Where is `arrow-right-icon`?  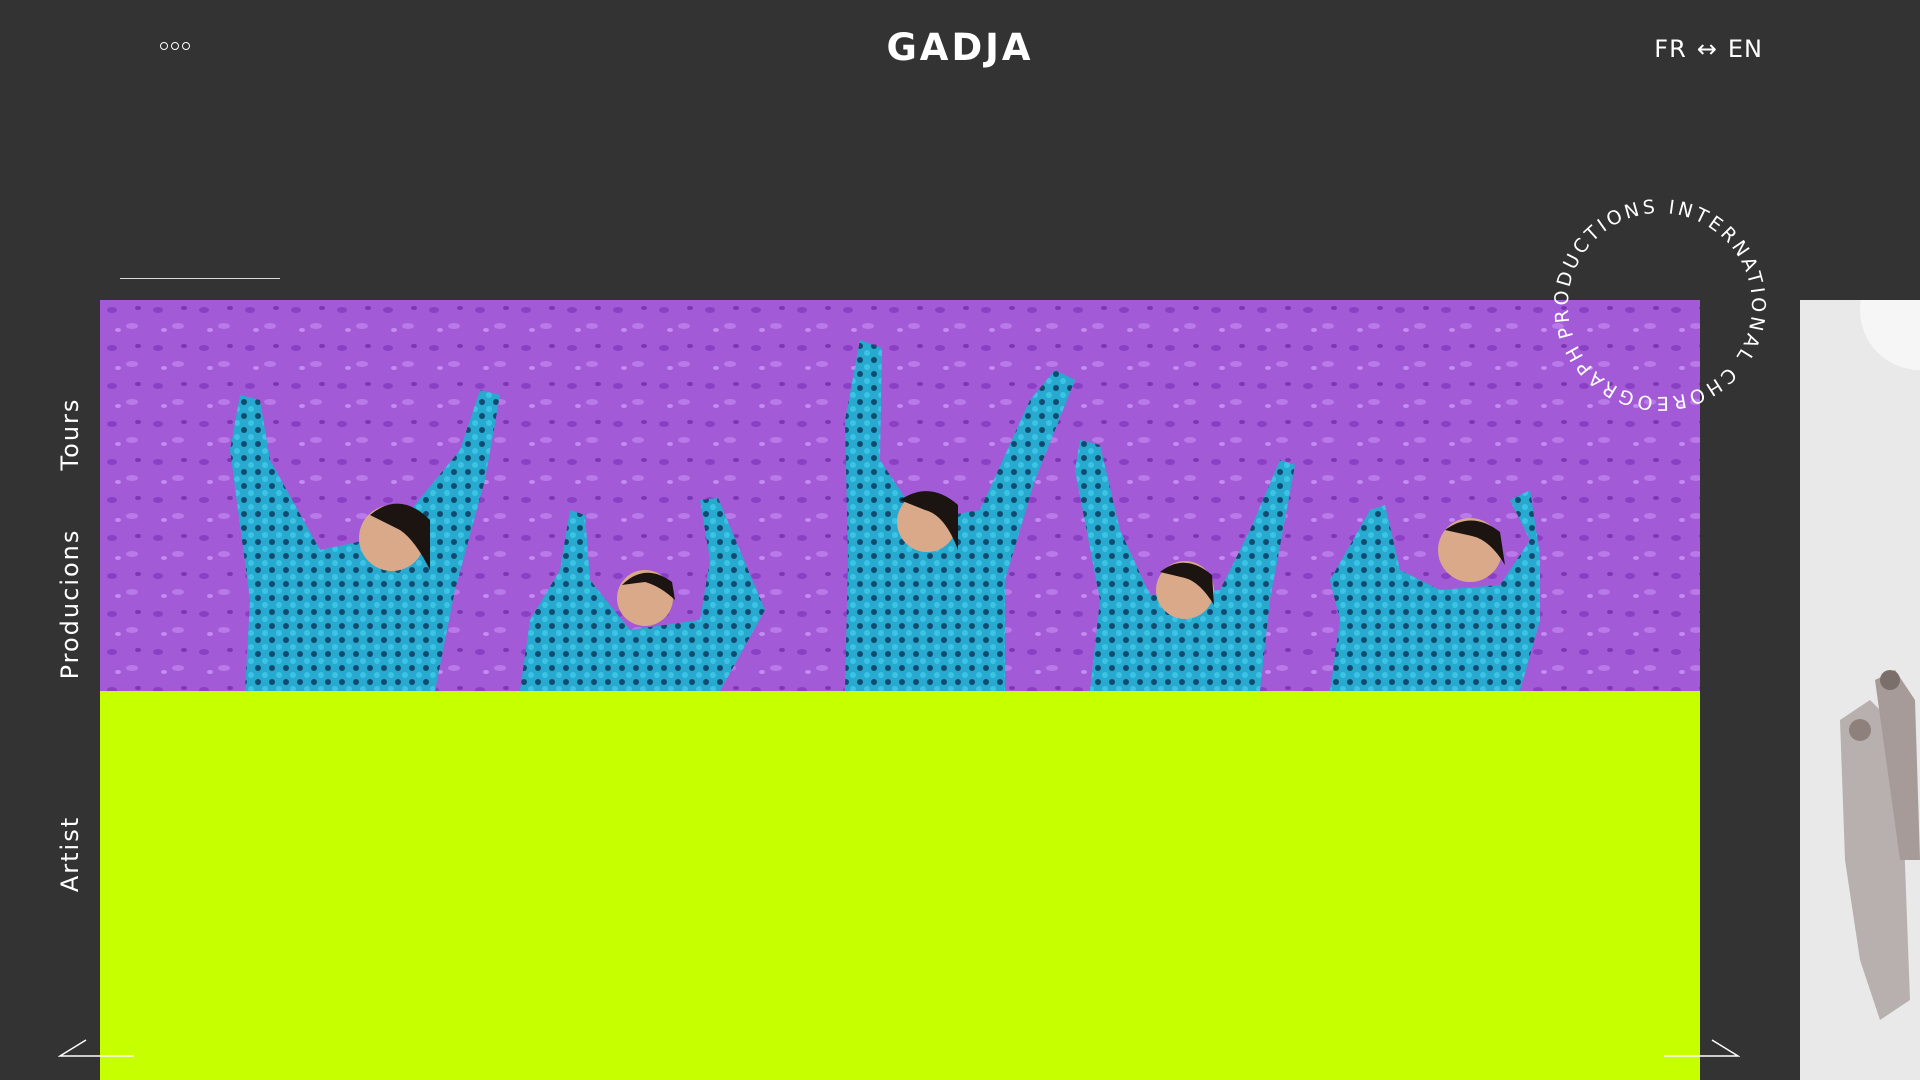 arrow-right-icon is located at coordinates (1700, 1048).